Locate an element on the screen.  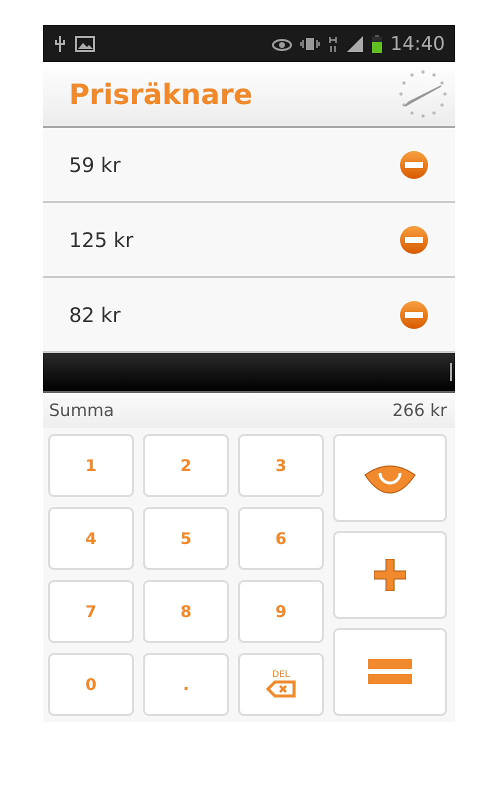
keypad-key: 5 is located at coordinates (186, 538).